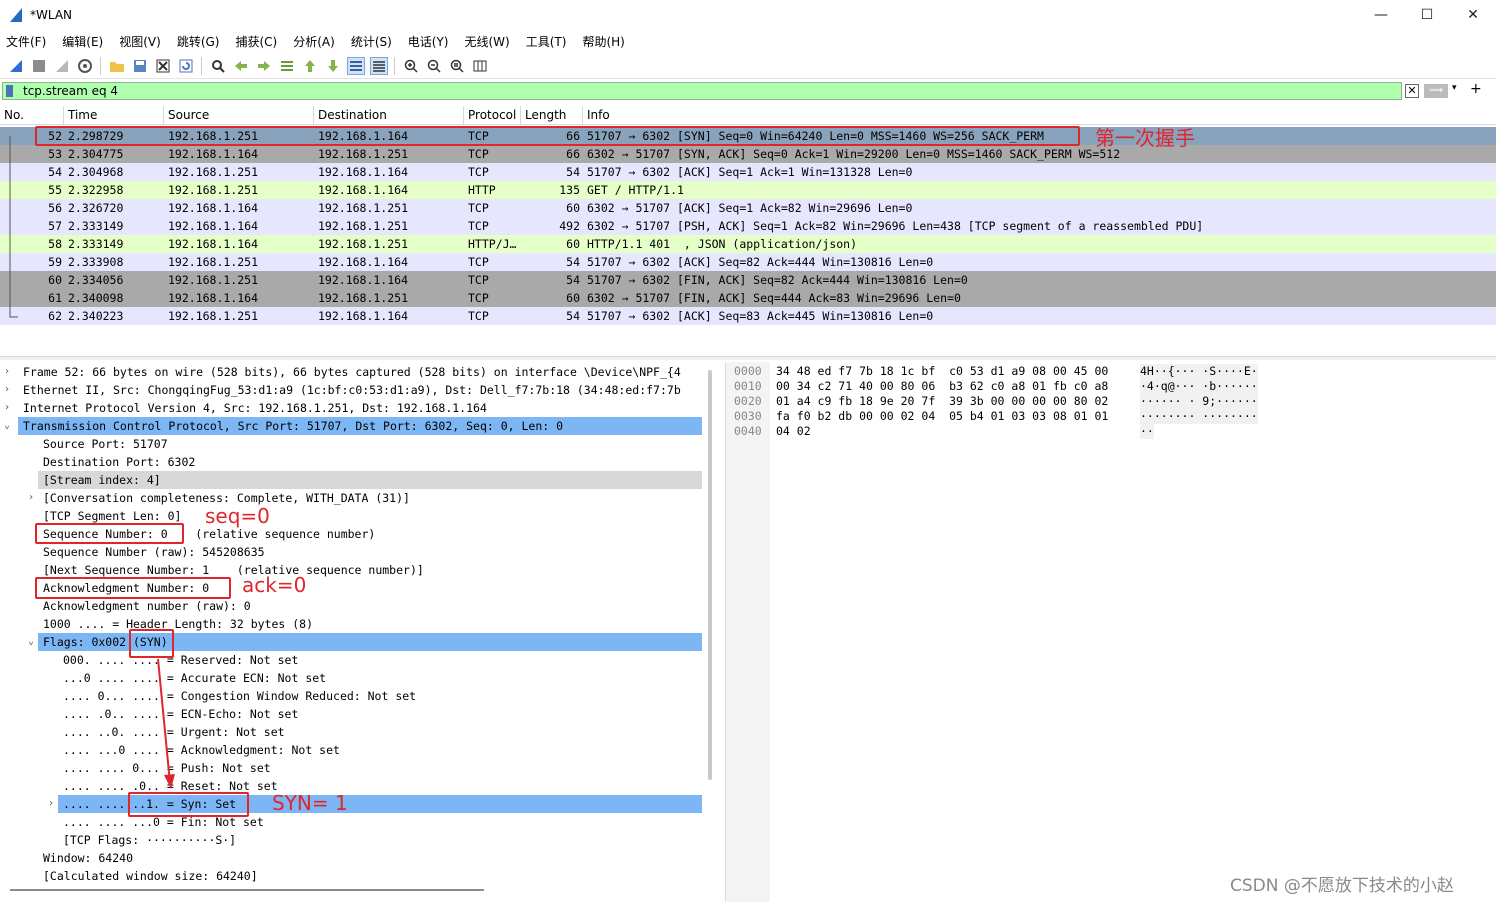 This screenshot has height=903, width=1496. I want to click on menu-edit: 编辑(E), so click(82, 41).